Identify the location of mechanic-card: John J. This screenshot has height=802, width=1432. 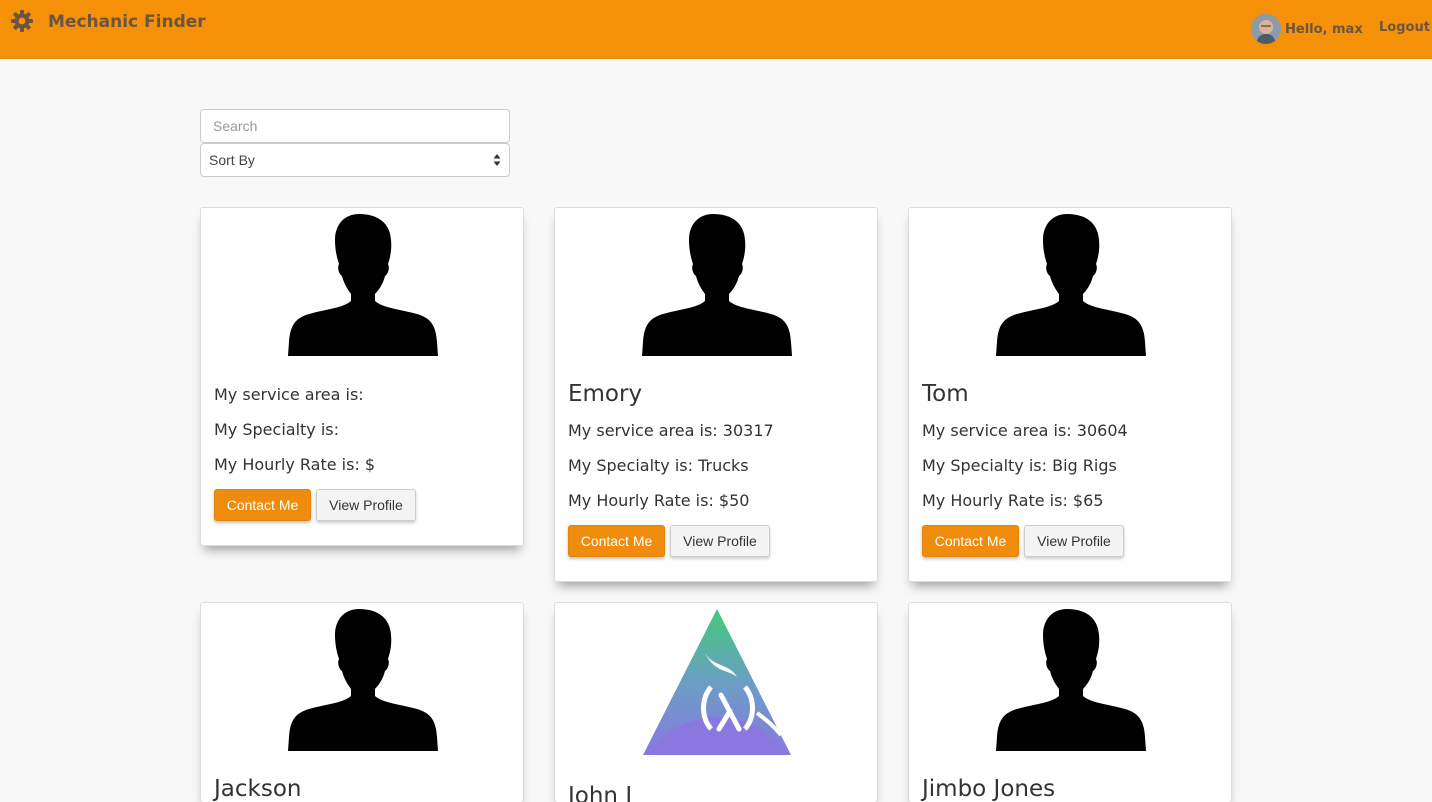
(716, 702).